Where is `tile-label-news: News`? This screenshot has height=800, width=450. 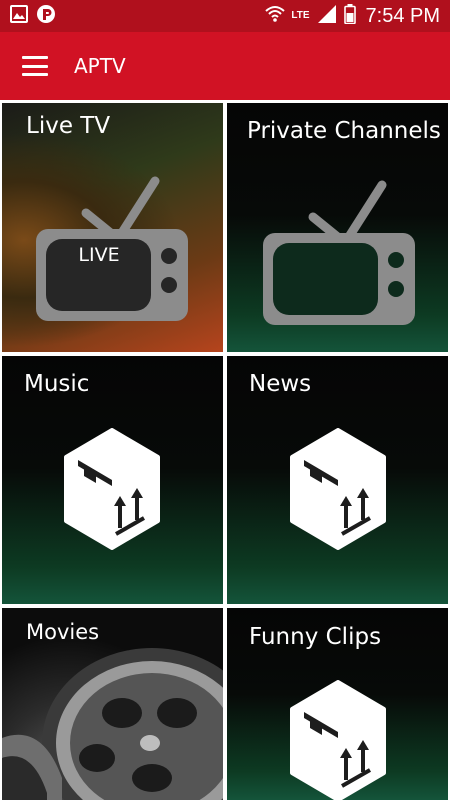 tile-label-news: News is located at coordinates (280, 384).